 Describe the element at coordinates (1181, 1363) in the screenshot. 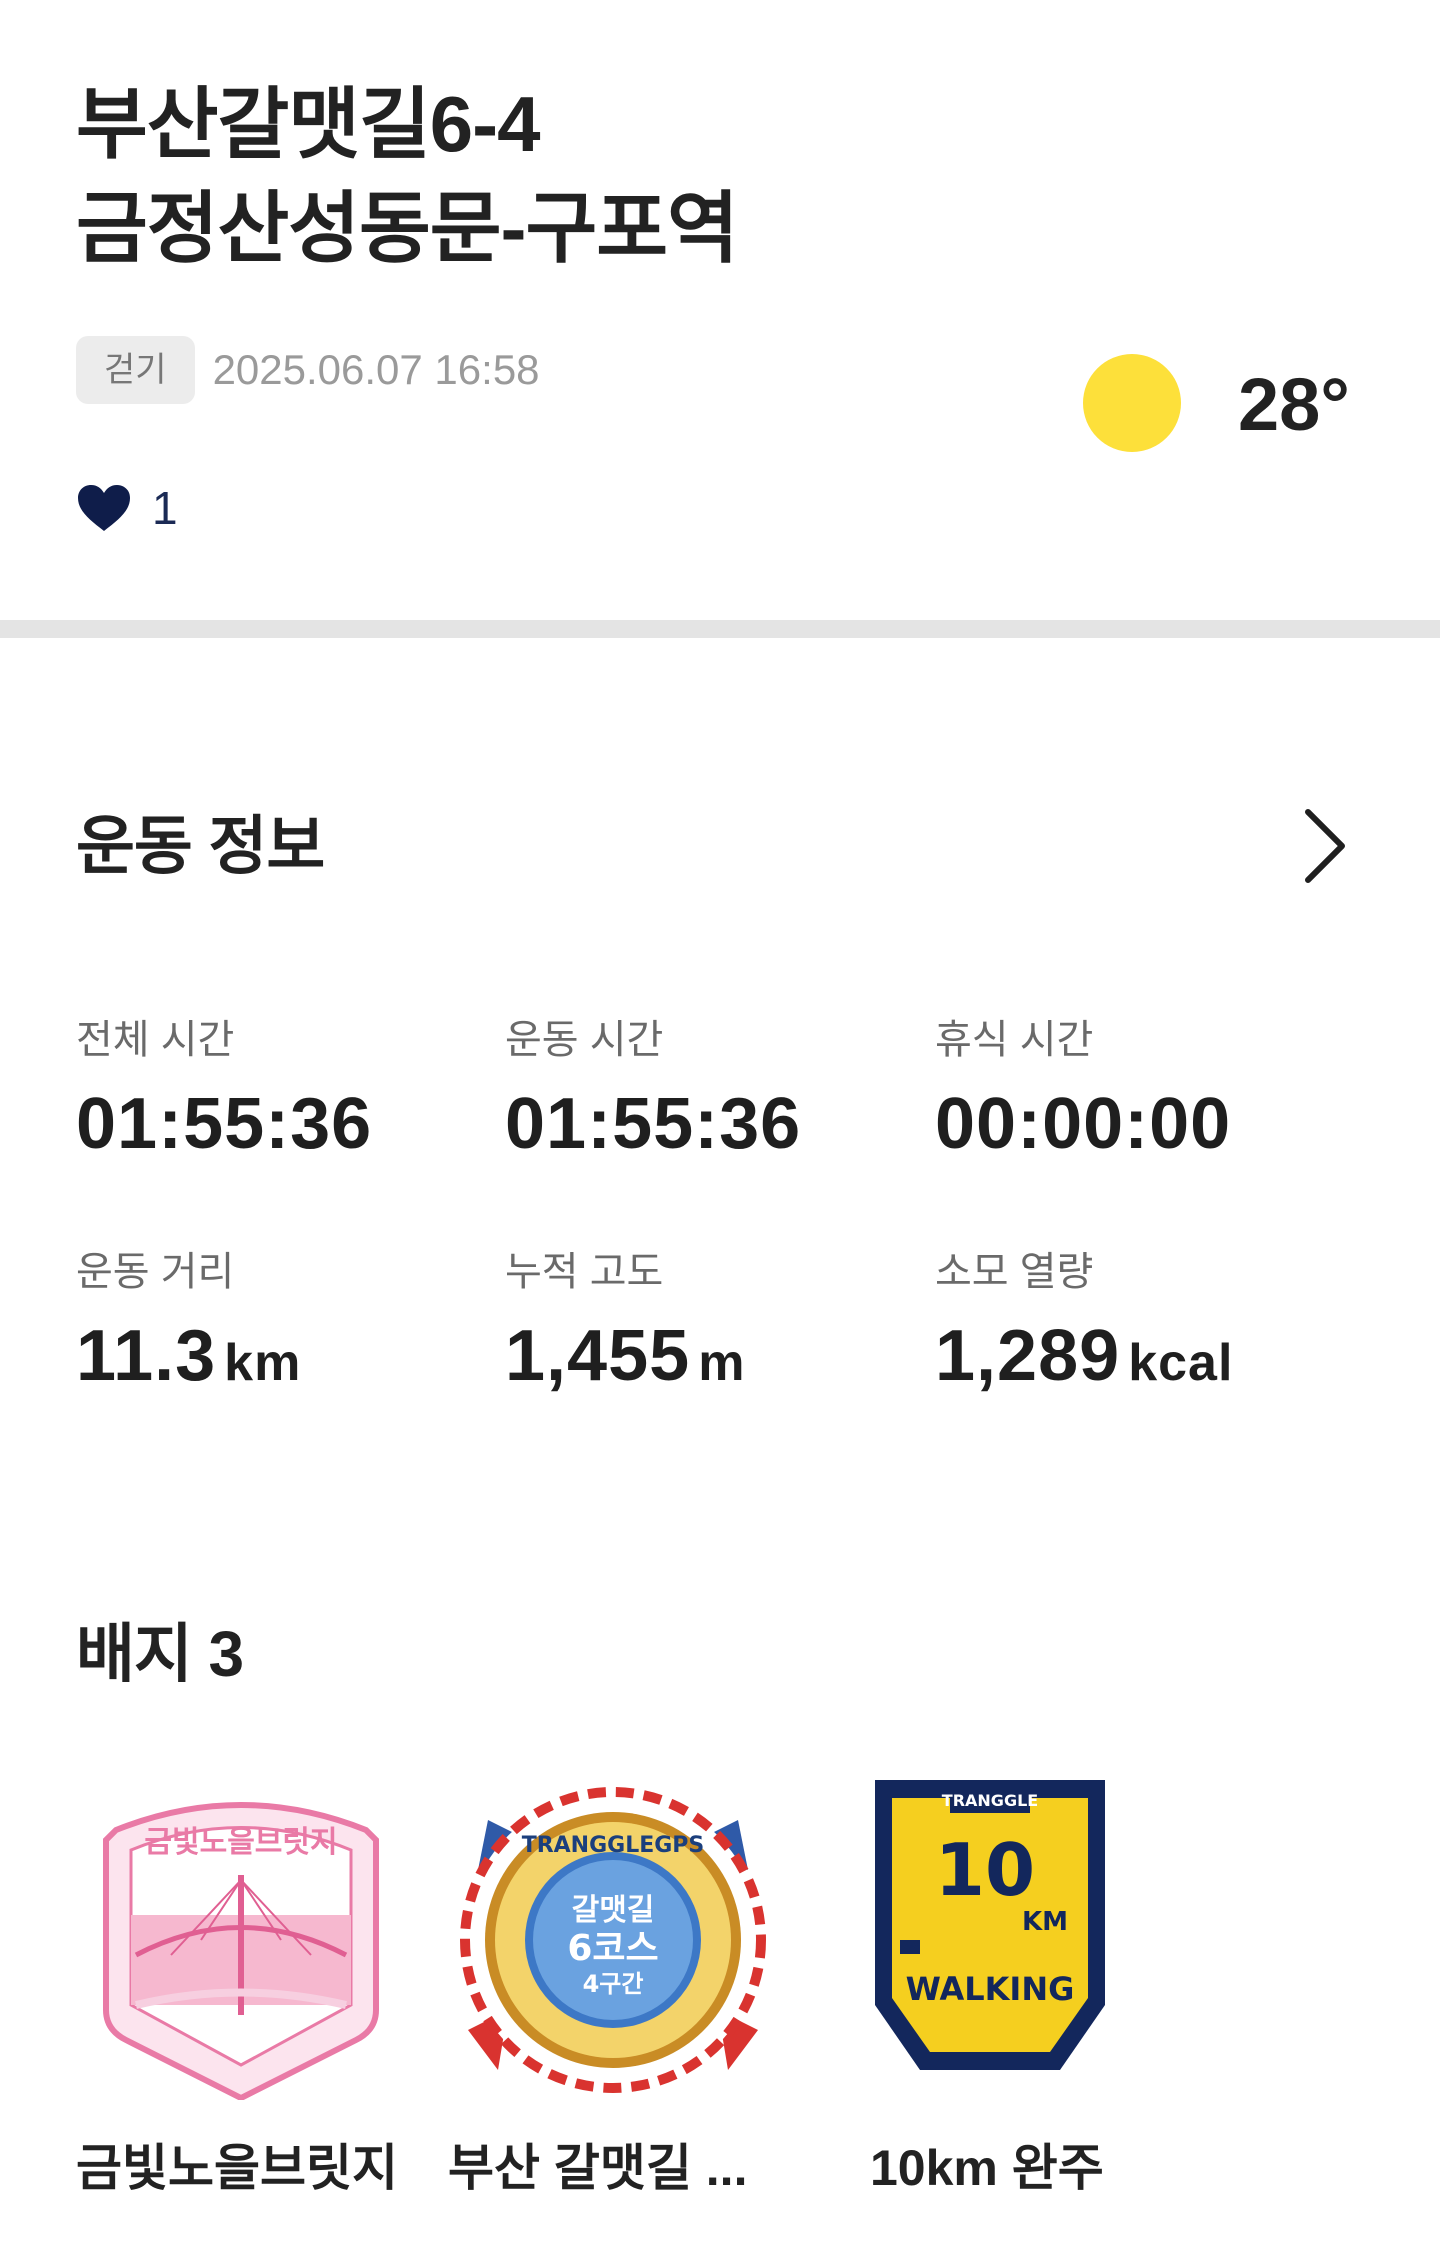

I see `stat-unit: kcal` at that location.